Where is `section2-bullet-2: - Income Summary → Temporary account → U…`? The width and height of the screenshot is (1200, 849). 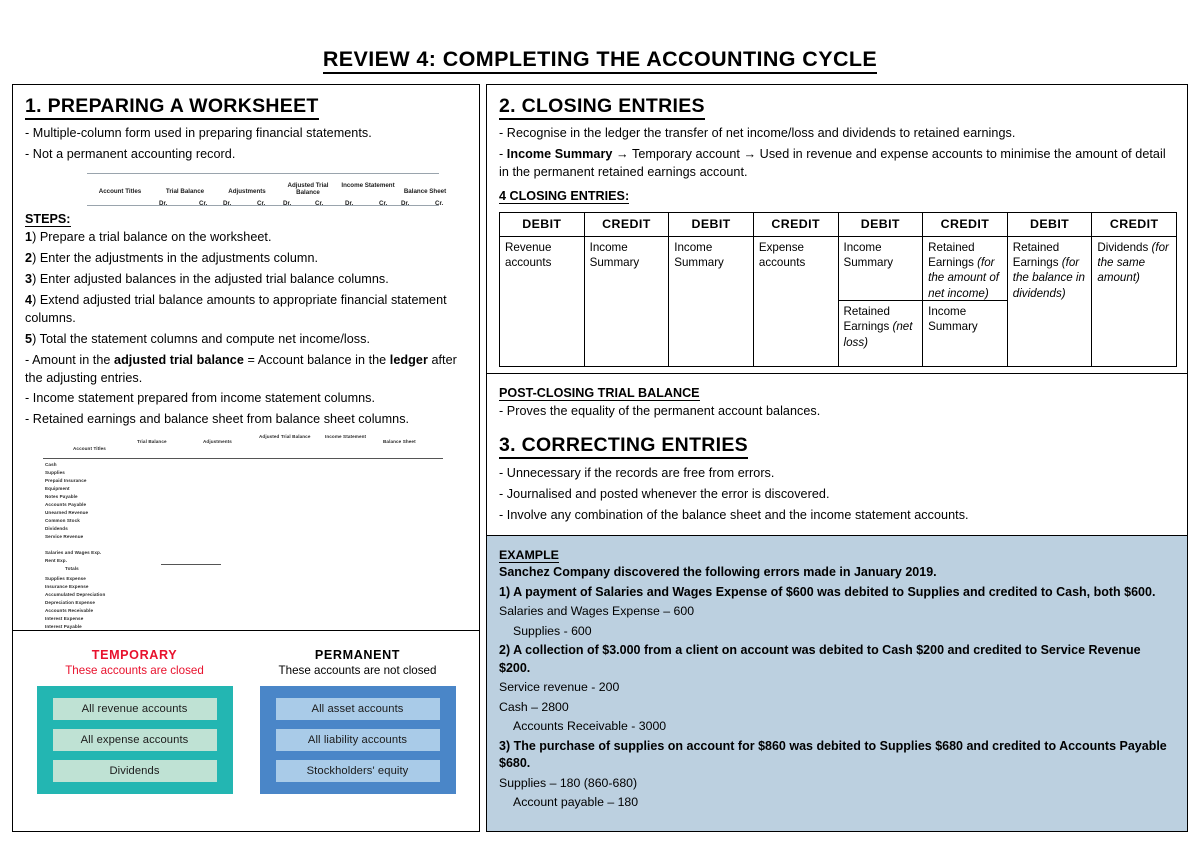
section2-bullet-2: - Income Summary → Temporary account → U… is located at coordinates (832, 163).